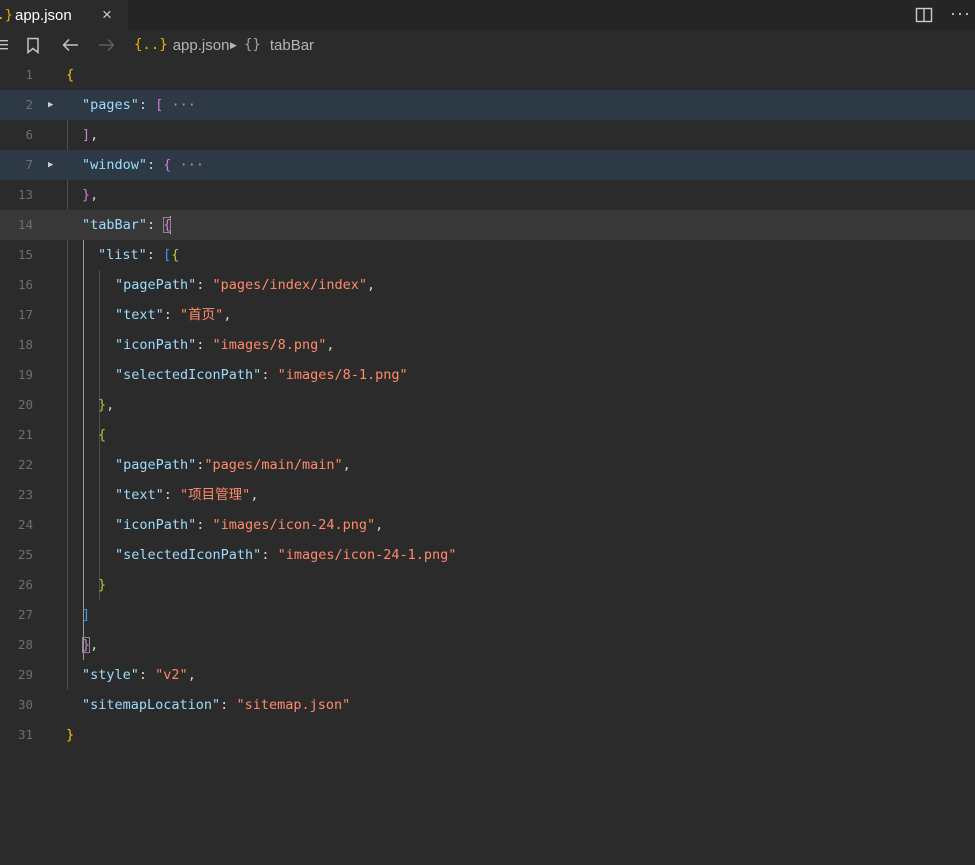  Describe the element at coordinates (487, 255) in the screenshot. I see `code-line: 15 "list": [{` at that location.